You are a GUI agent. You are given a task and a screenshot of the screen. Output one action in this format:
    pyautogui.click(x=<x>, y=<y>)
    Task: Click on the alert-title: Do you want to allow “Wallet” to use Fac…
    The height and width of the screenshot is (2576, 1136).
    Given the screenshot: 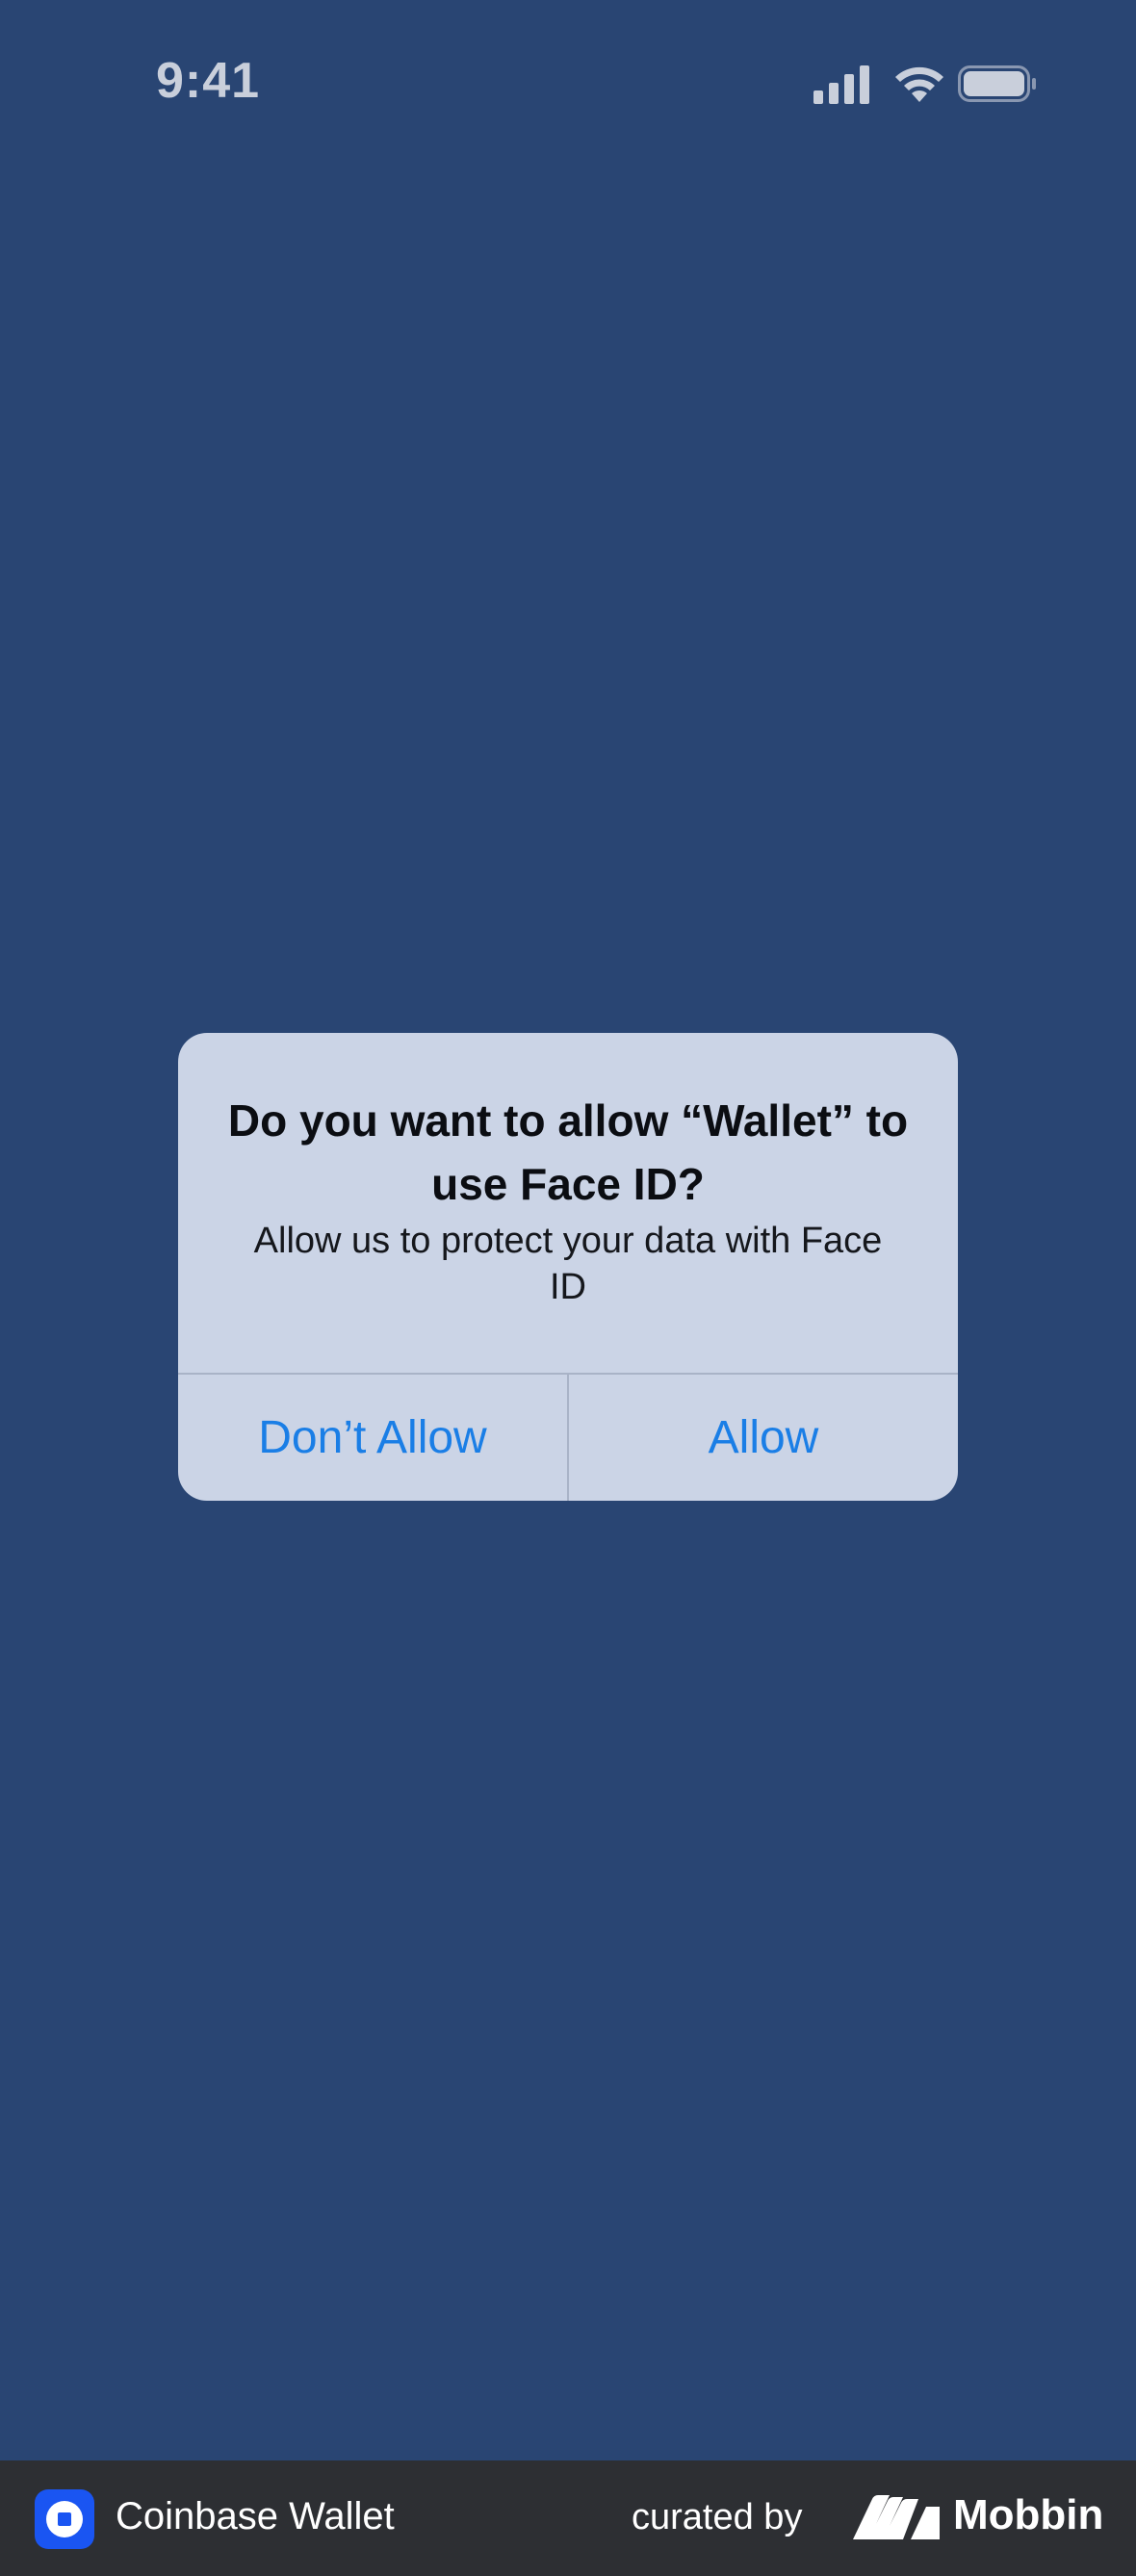 What is the action you would take?
    pyautogui.click(x=568, y=1152)
    